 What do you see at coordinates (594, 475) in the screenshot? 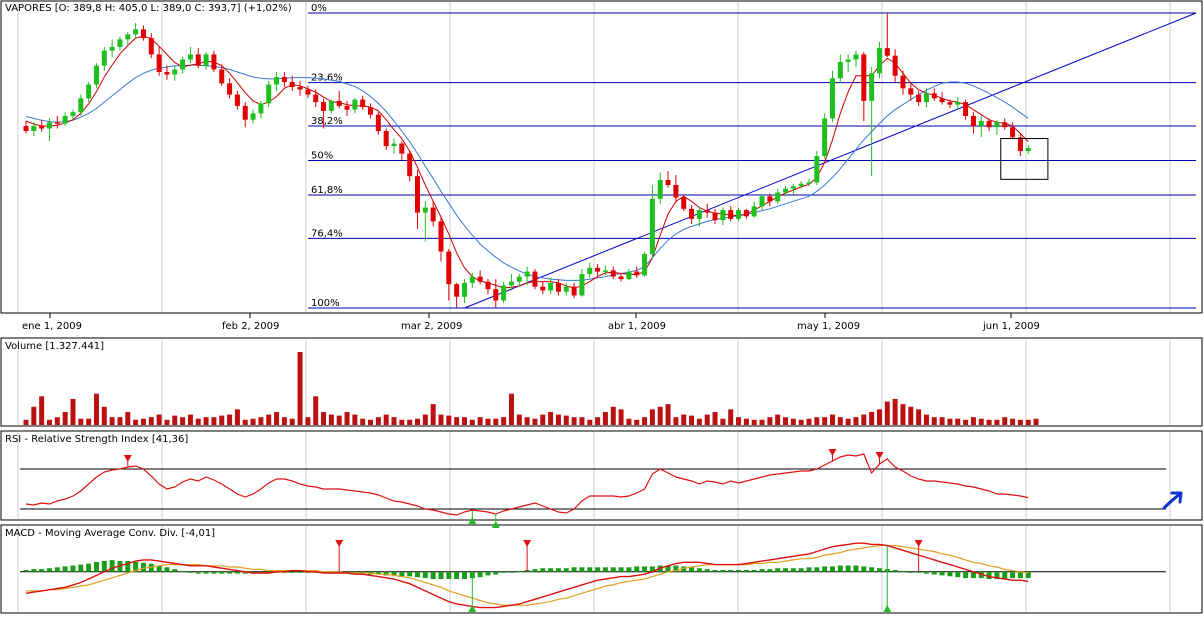
I see `rsi-grid` at bounding box center [594, 475].